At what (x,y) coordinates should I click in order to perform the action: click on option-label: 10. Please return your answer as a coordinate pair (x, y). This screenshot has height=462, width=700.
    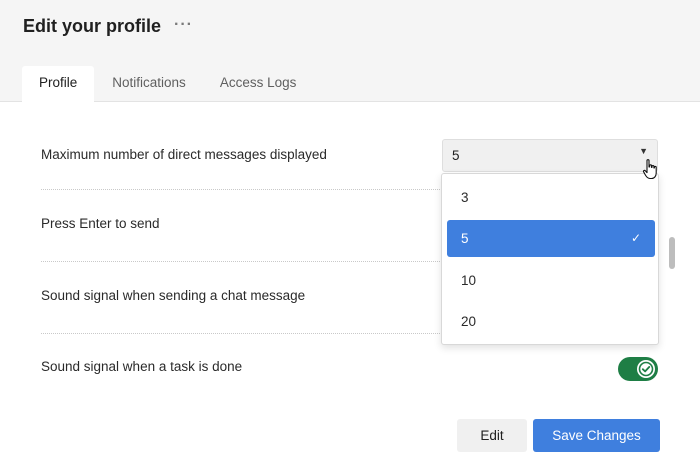
    Looking at the image, I should click on (469, 280).